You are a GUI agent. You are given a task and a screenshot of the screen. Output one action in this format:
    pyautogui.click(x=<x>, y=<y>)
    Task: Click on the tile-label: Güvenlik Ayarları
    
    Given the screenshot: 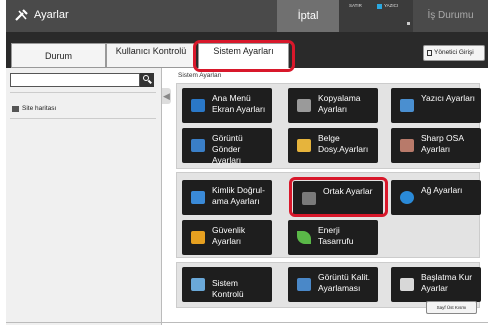 What is the action you would take?
    pyautogui.click(x=229, y=235)
    